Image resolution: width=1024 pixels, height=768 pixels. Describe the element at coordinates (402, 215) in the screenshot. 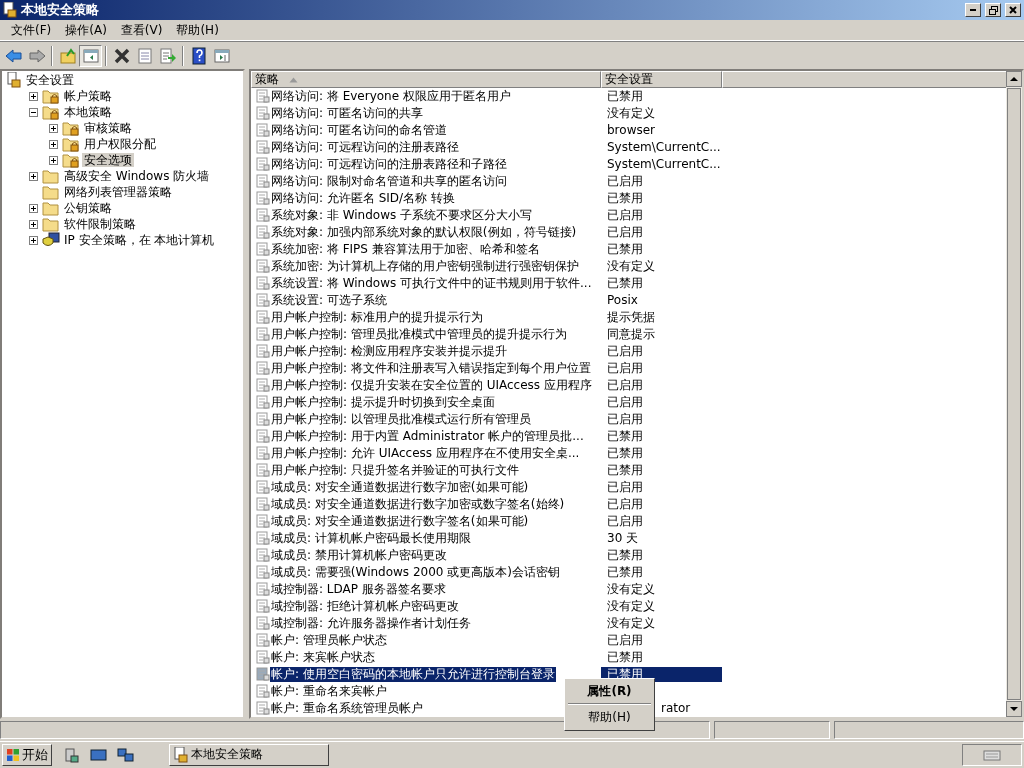

I see `policy-name: 系统对象: 非 Windows 子系统不要求区分大小写` at that location.